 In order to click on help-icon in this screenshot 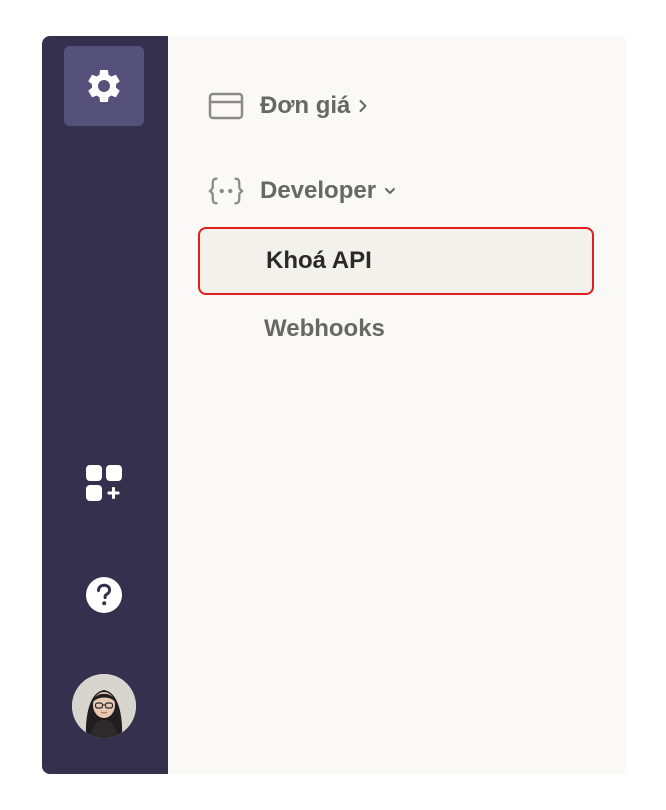, I will do `click(104, 595)`.